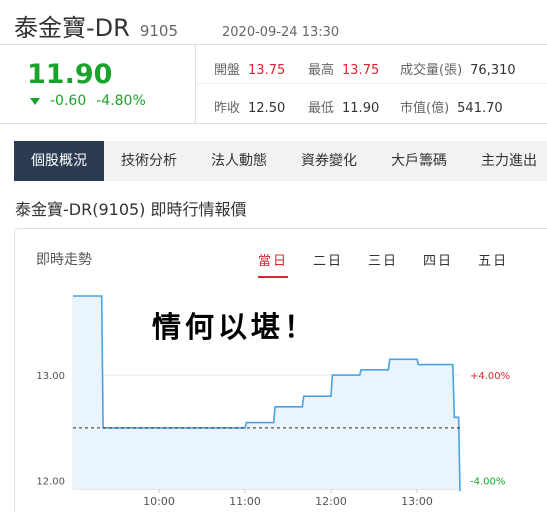 The image size is (547, 512). What do you see at coordinates (235, 327) in the screenshot?
I see `overlay-caption: 情何以堪！` at bounding box center [235, 327].